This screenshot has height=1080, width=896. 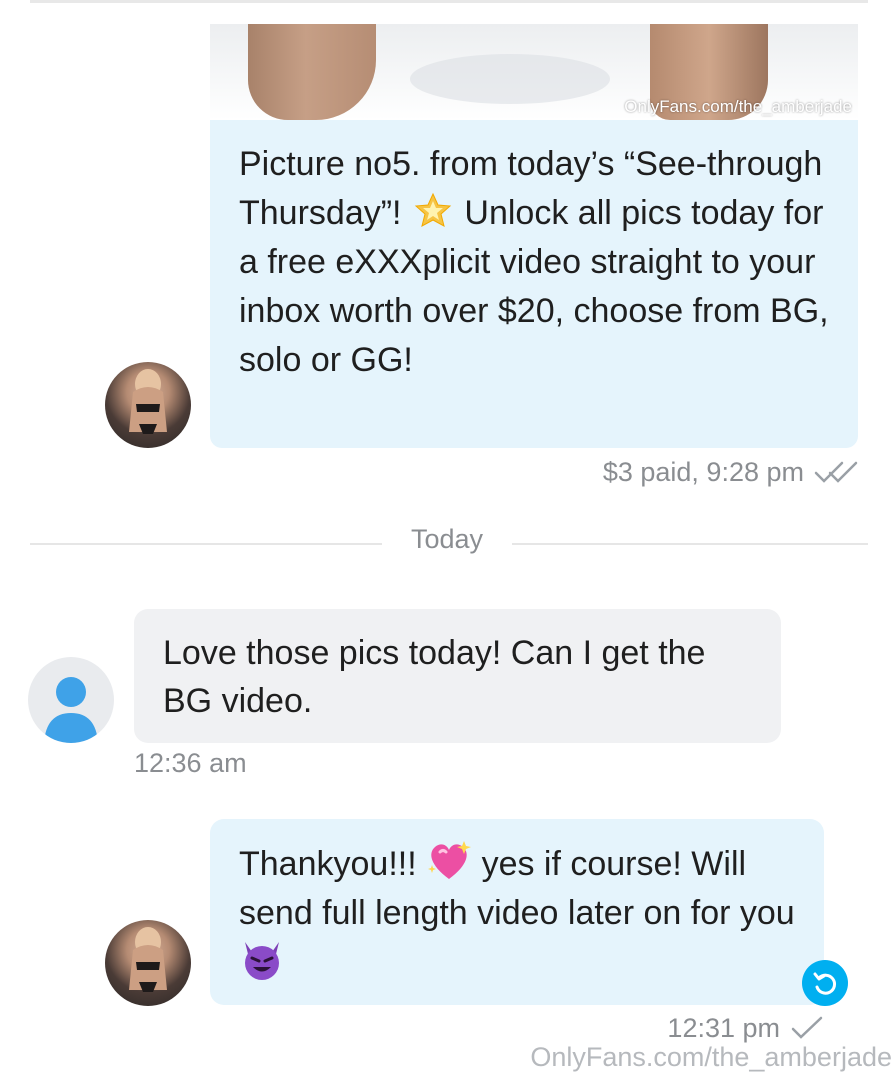 What do you see at coordinates (738, 106) in the screenshot?
I see `photo-watermark: OnlyFans.com/the_amberjade` at bounding box center [738, 106].